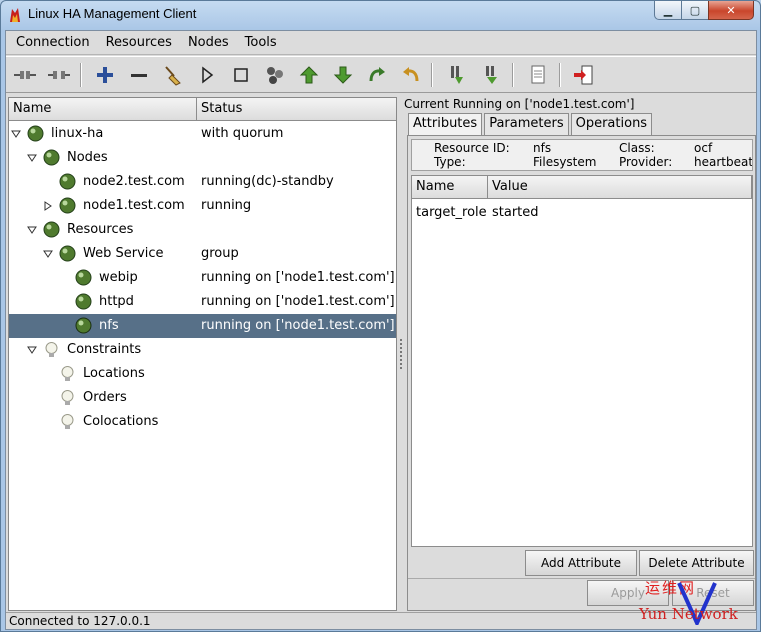 This screenshot has height=632, width=761. Describe the element at coordinates (173, 75) in the screenshot. I see `cleanup-button` at that location.